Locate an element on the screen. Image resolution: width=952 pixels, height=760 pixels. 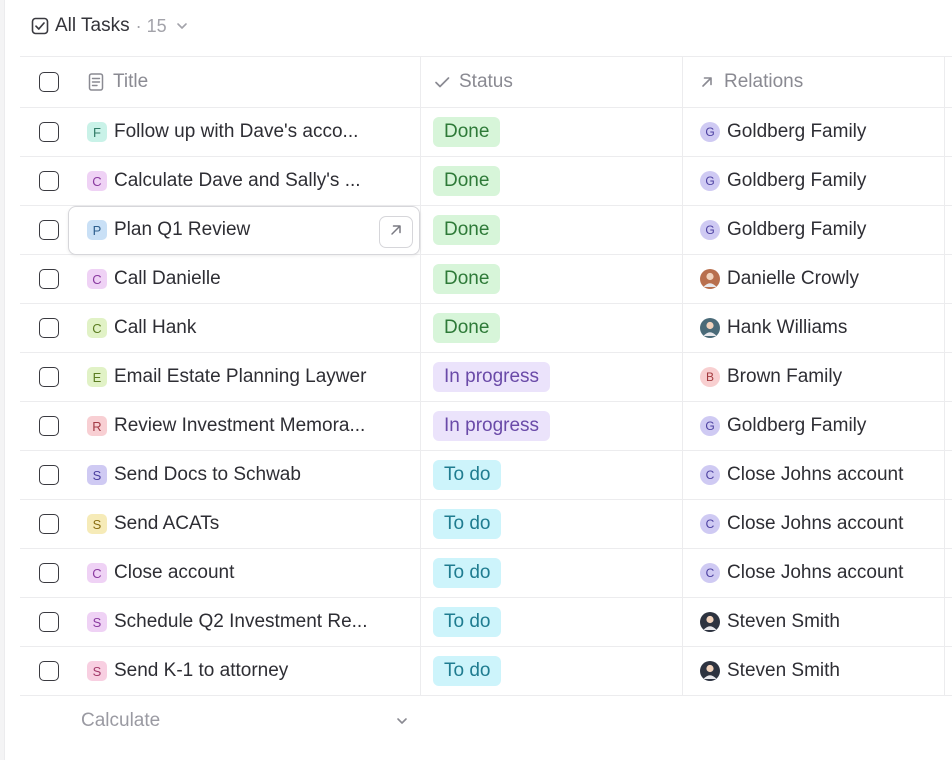
column-header-status: Status is located at coordinates (552, 82).